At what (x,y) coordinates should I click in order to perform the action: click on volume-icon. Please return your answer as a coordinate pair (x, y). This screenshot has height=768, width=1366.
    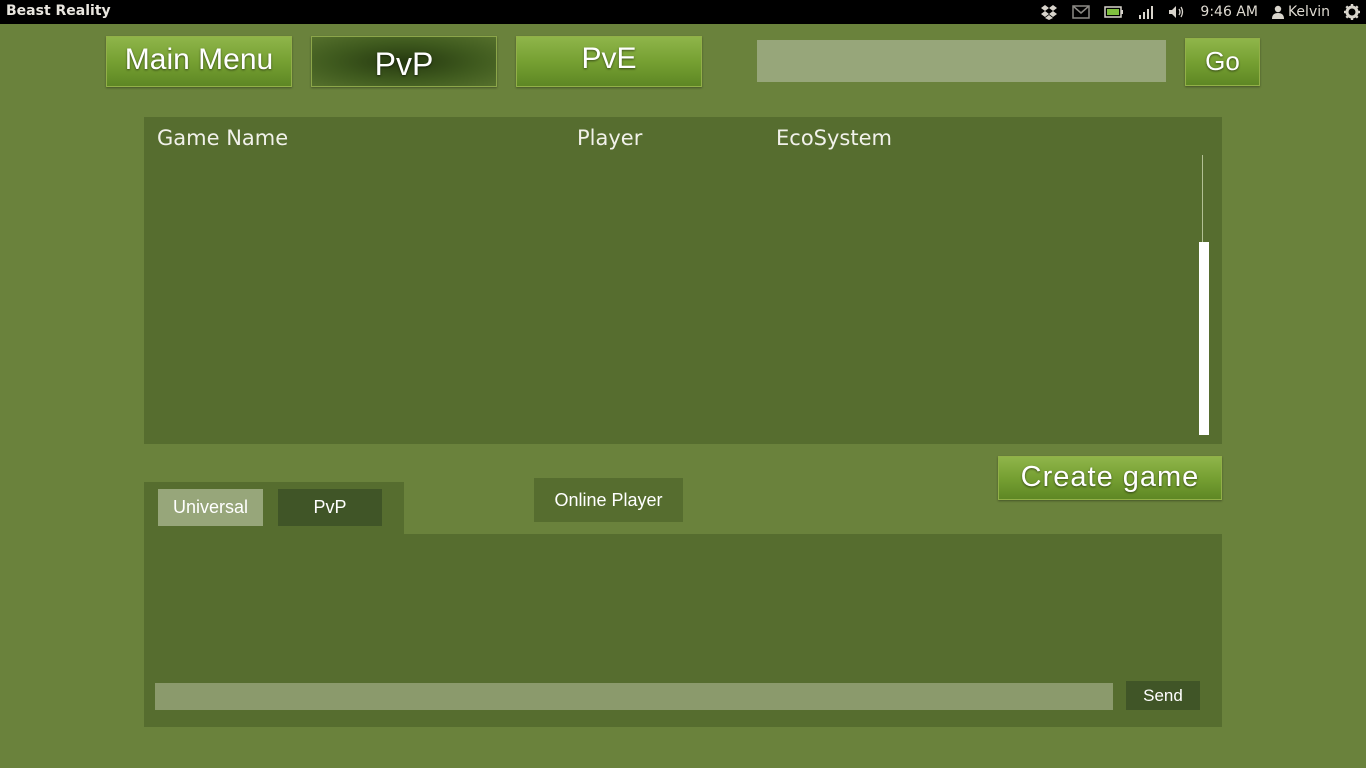
    Looking at the image, I should click on (1177, 12).